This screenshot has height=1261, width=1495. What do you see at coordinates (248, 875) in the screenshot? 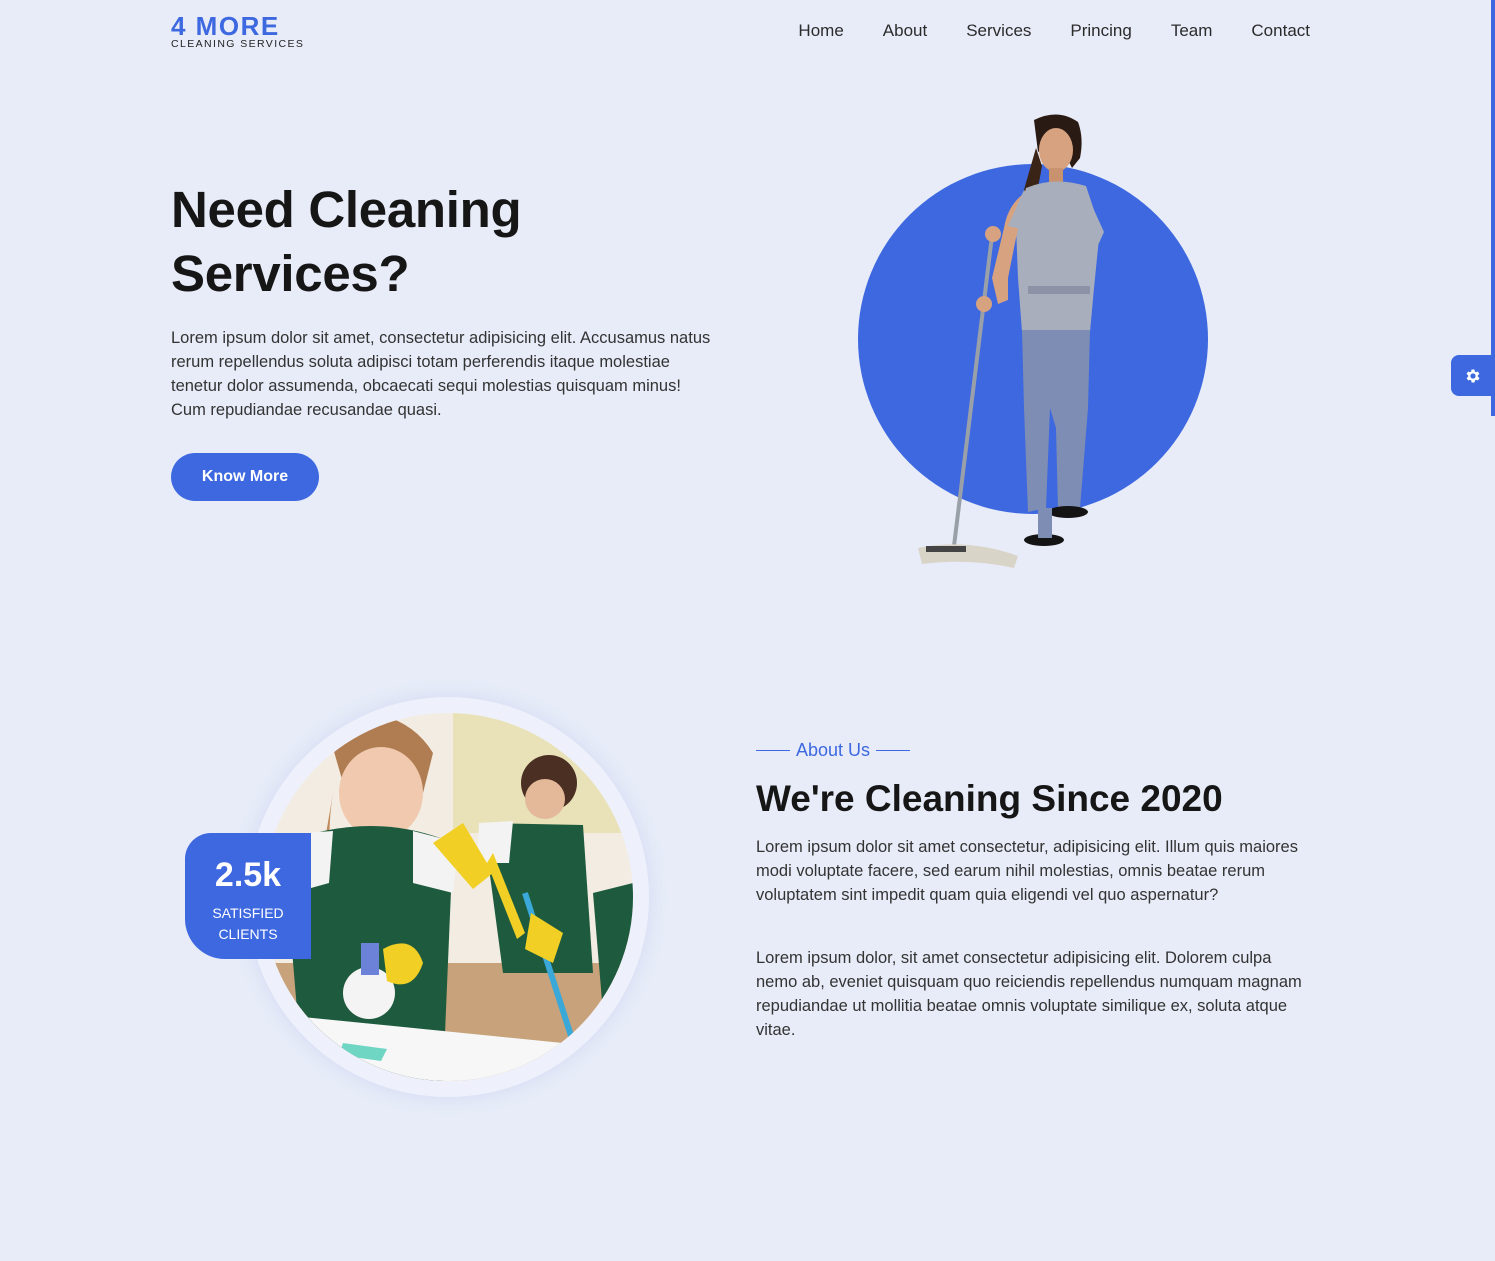
I see `stat-number: 2.5k` at bounding box center [248, 875].